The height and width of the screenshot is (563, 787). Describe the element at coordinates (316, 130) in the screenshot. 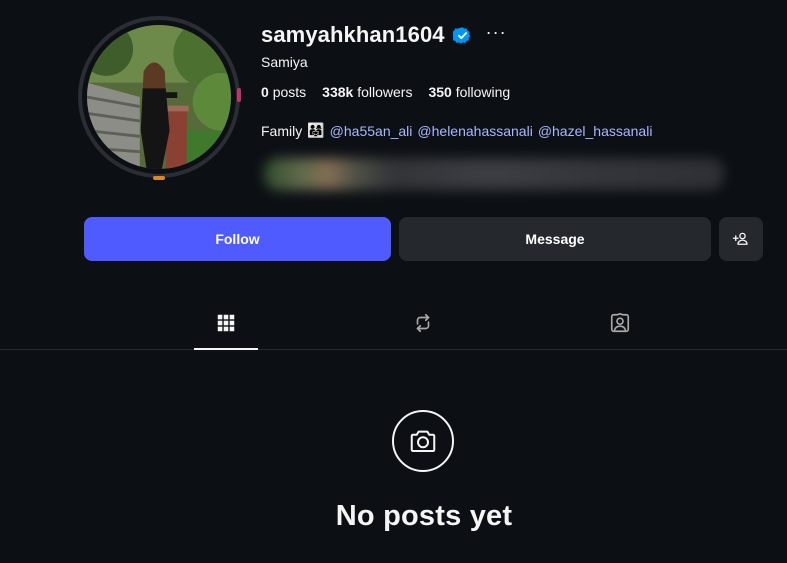

I see `family-emoji: 👨‍👩‍👧` at that location.